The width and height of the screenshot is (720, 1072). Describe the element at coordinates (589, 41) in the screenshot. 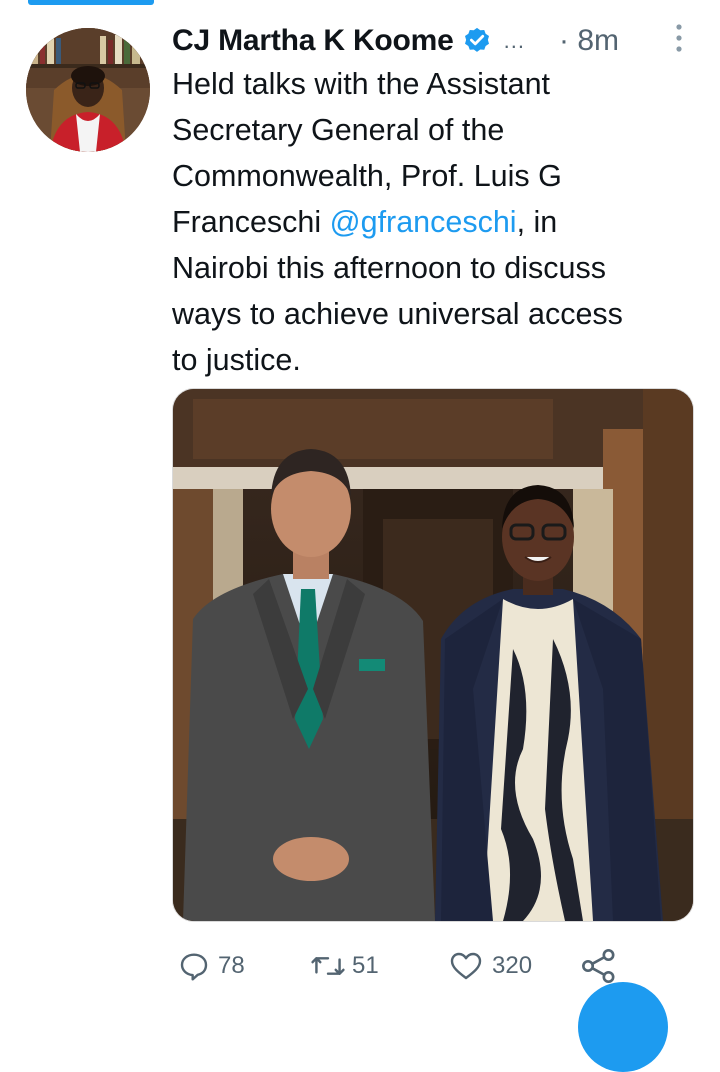

I see `tweet-timestamp: · 8m` at that location.